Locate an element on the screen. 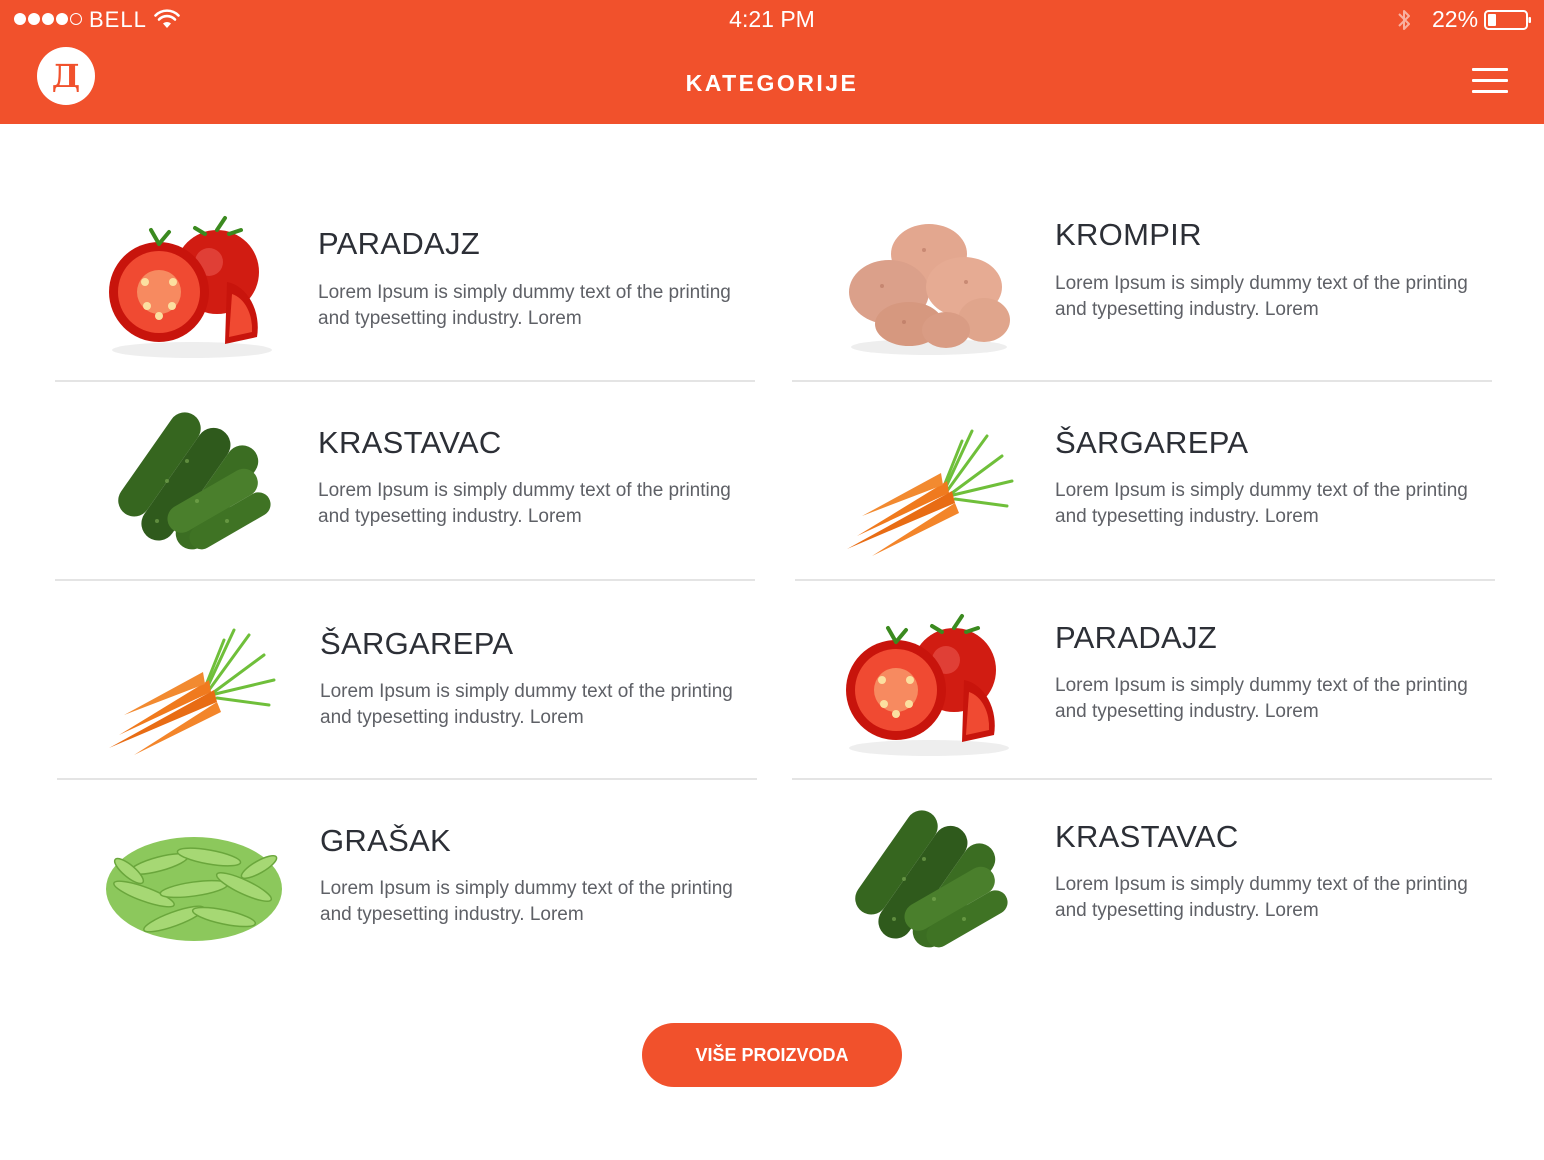 Image resolution: width=1544 pixels, height=1160 pixels. page-title: KATEGORIJE is located at coordinates (772, 83).